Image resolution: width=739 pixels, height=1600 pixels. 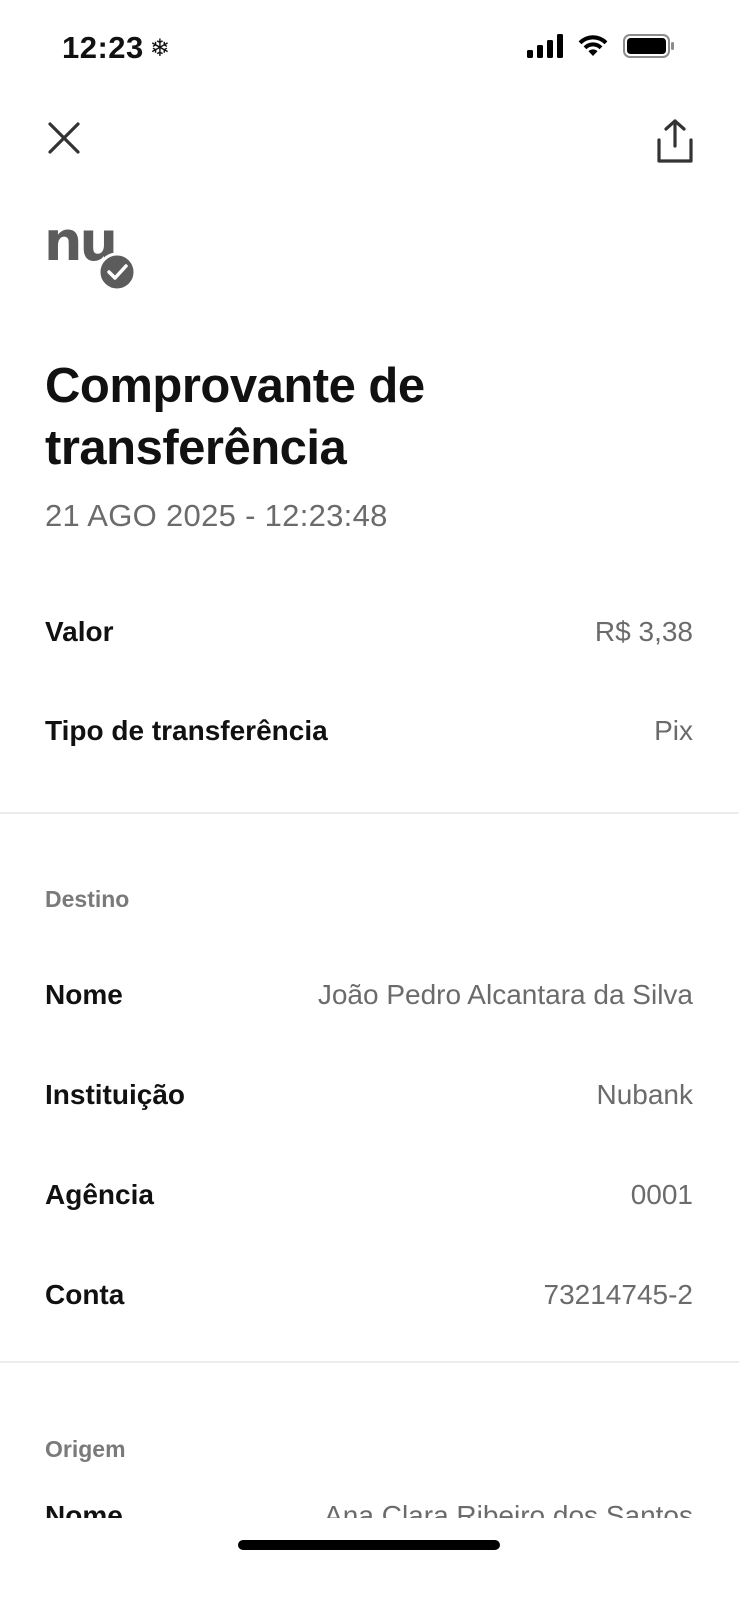 I want to click on destination-agency-label: Agência, so click(x=99, y=1194).